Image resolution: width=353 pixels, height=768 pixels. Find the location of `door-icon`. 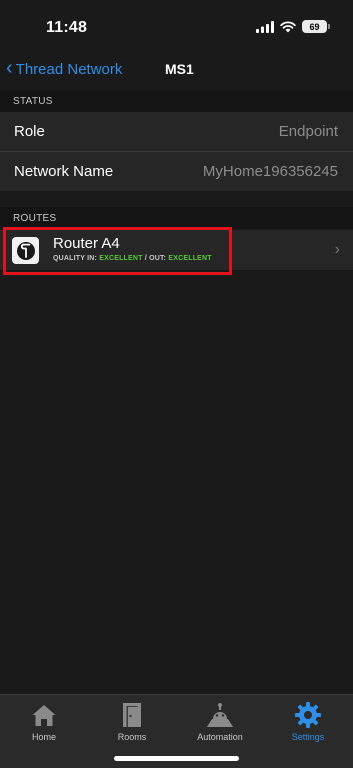

door-icon is located at coordinates (132, 715).